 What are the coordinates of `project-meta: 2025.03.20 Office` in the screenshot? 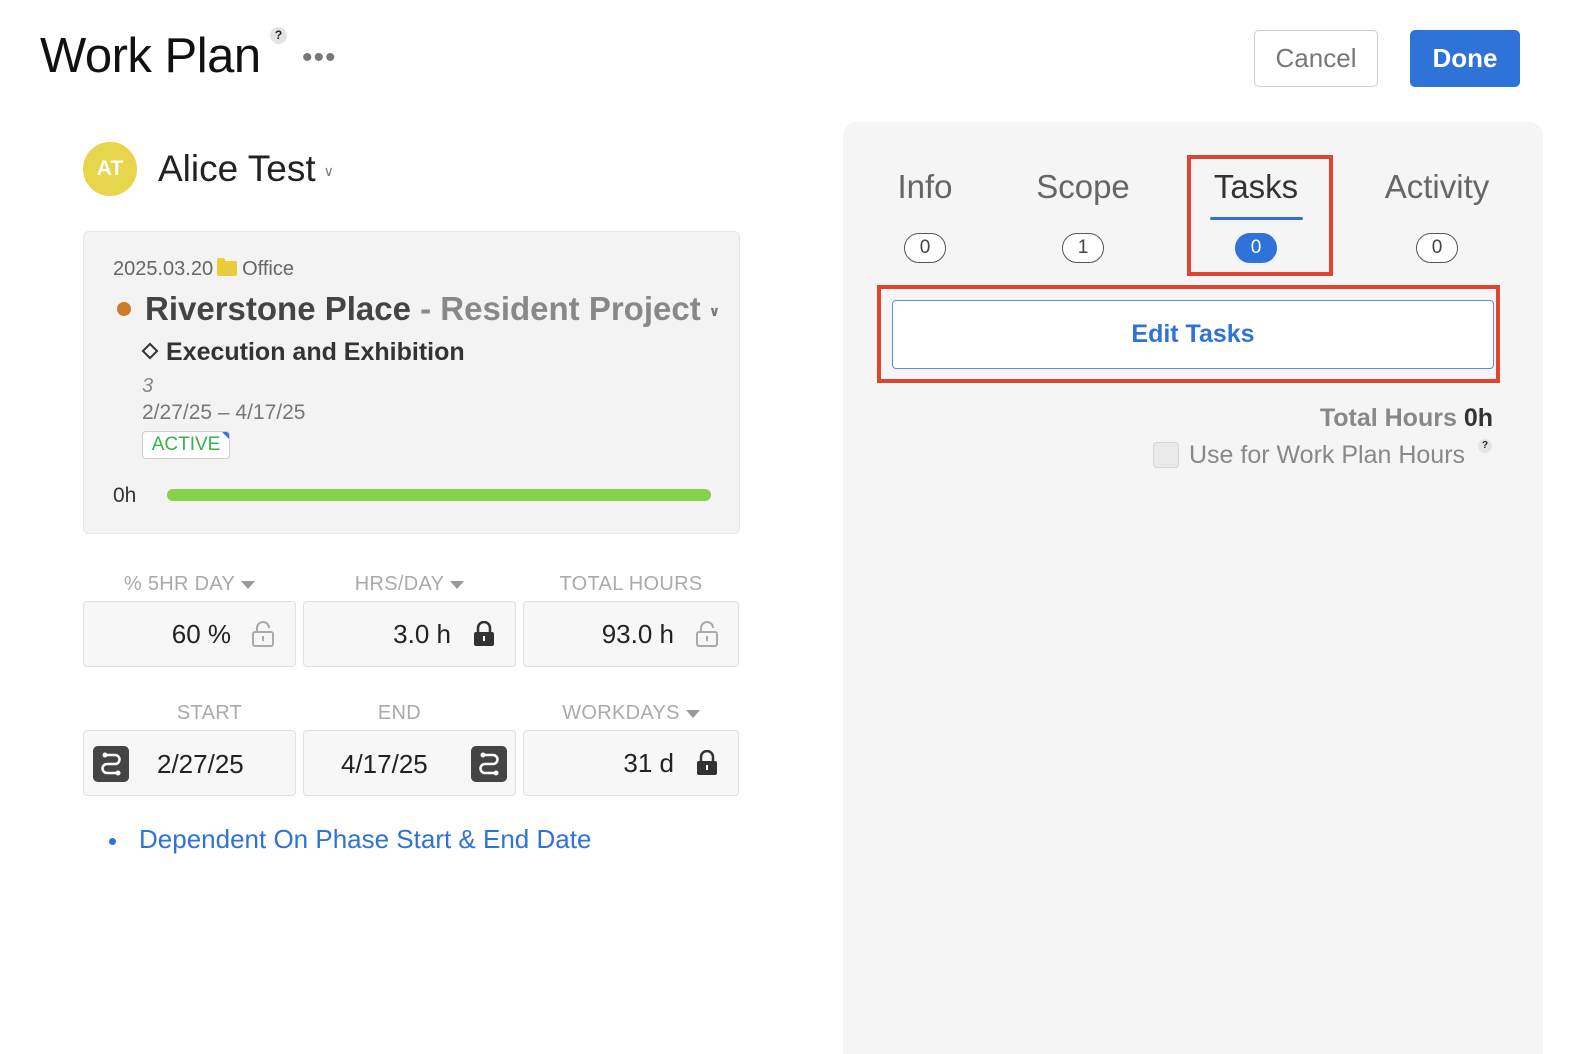 It's located at (203, 269).